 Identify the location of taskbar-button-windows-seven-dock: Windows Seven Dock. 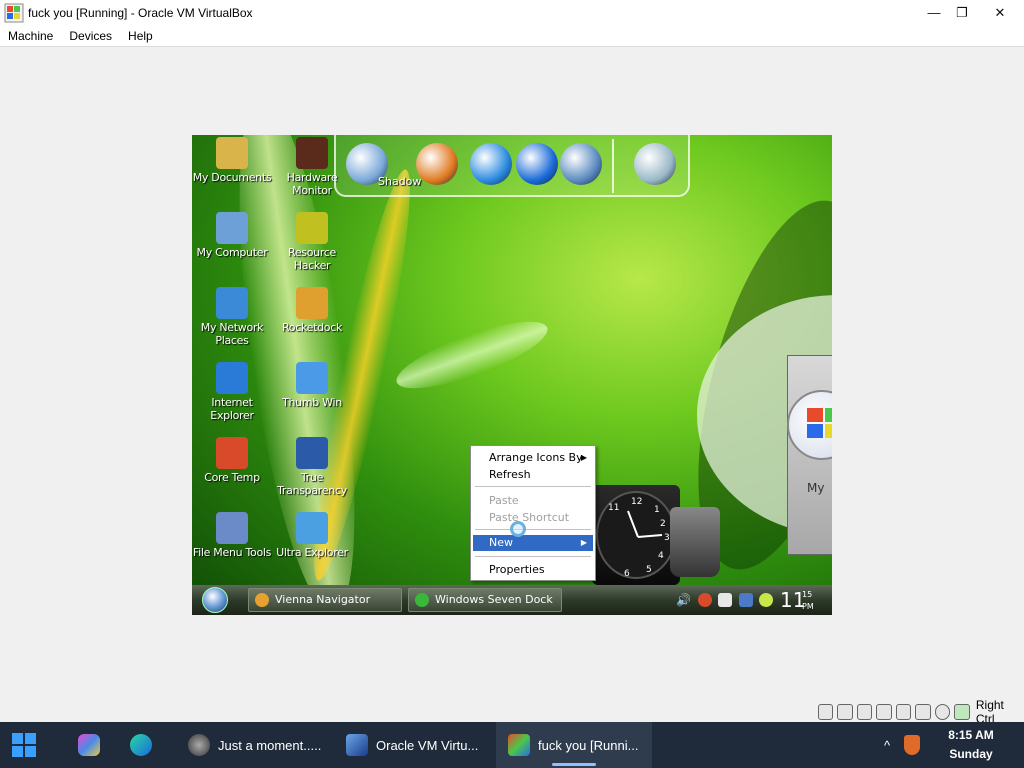
(485, 600).